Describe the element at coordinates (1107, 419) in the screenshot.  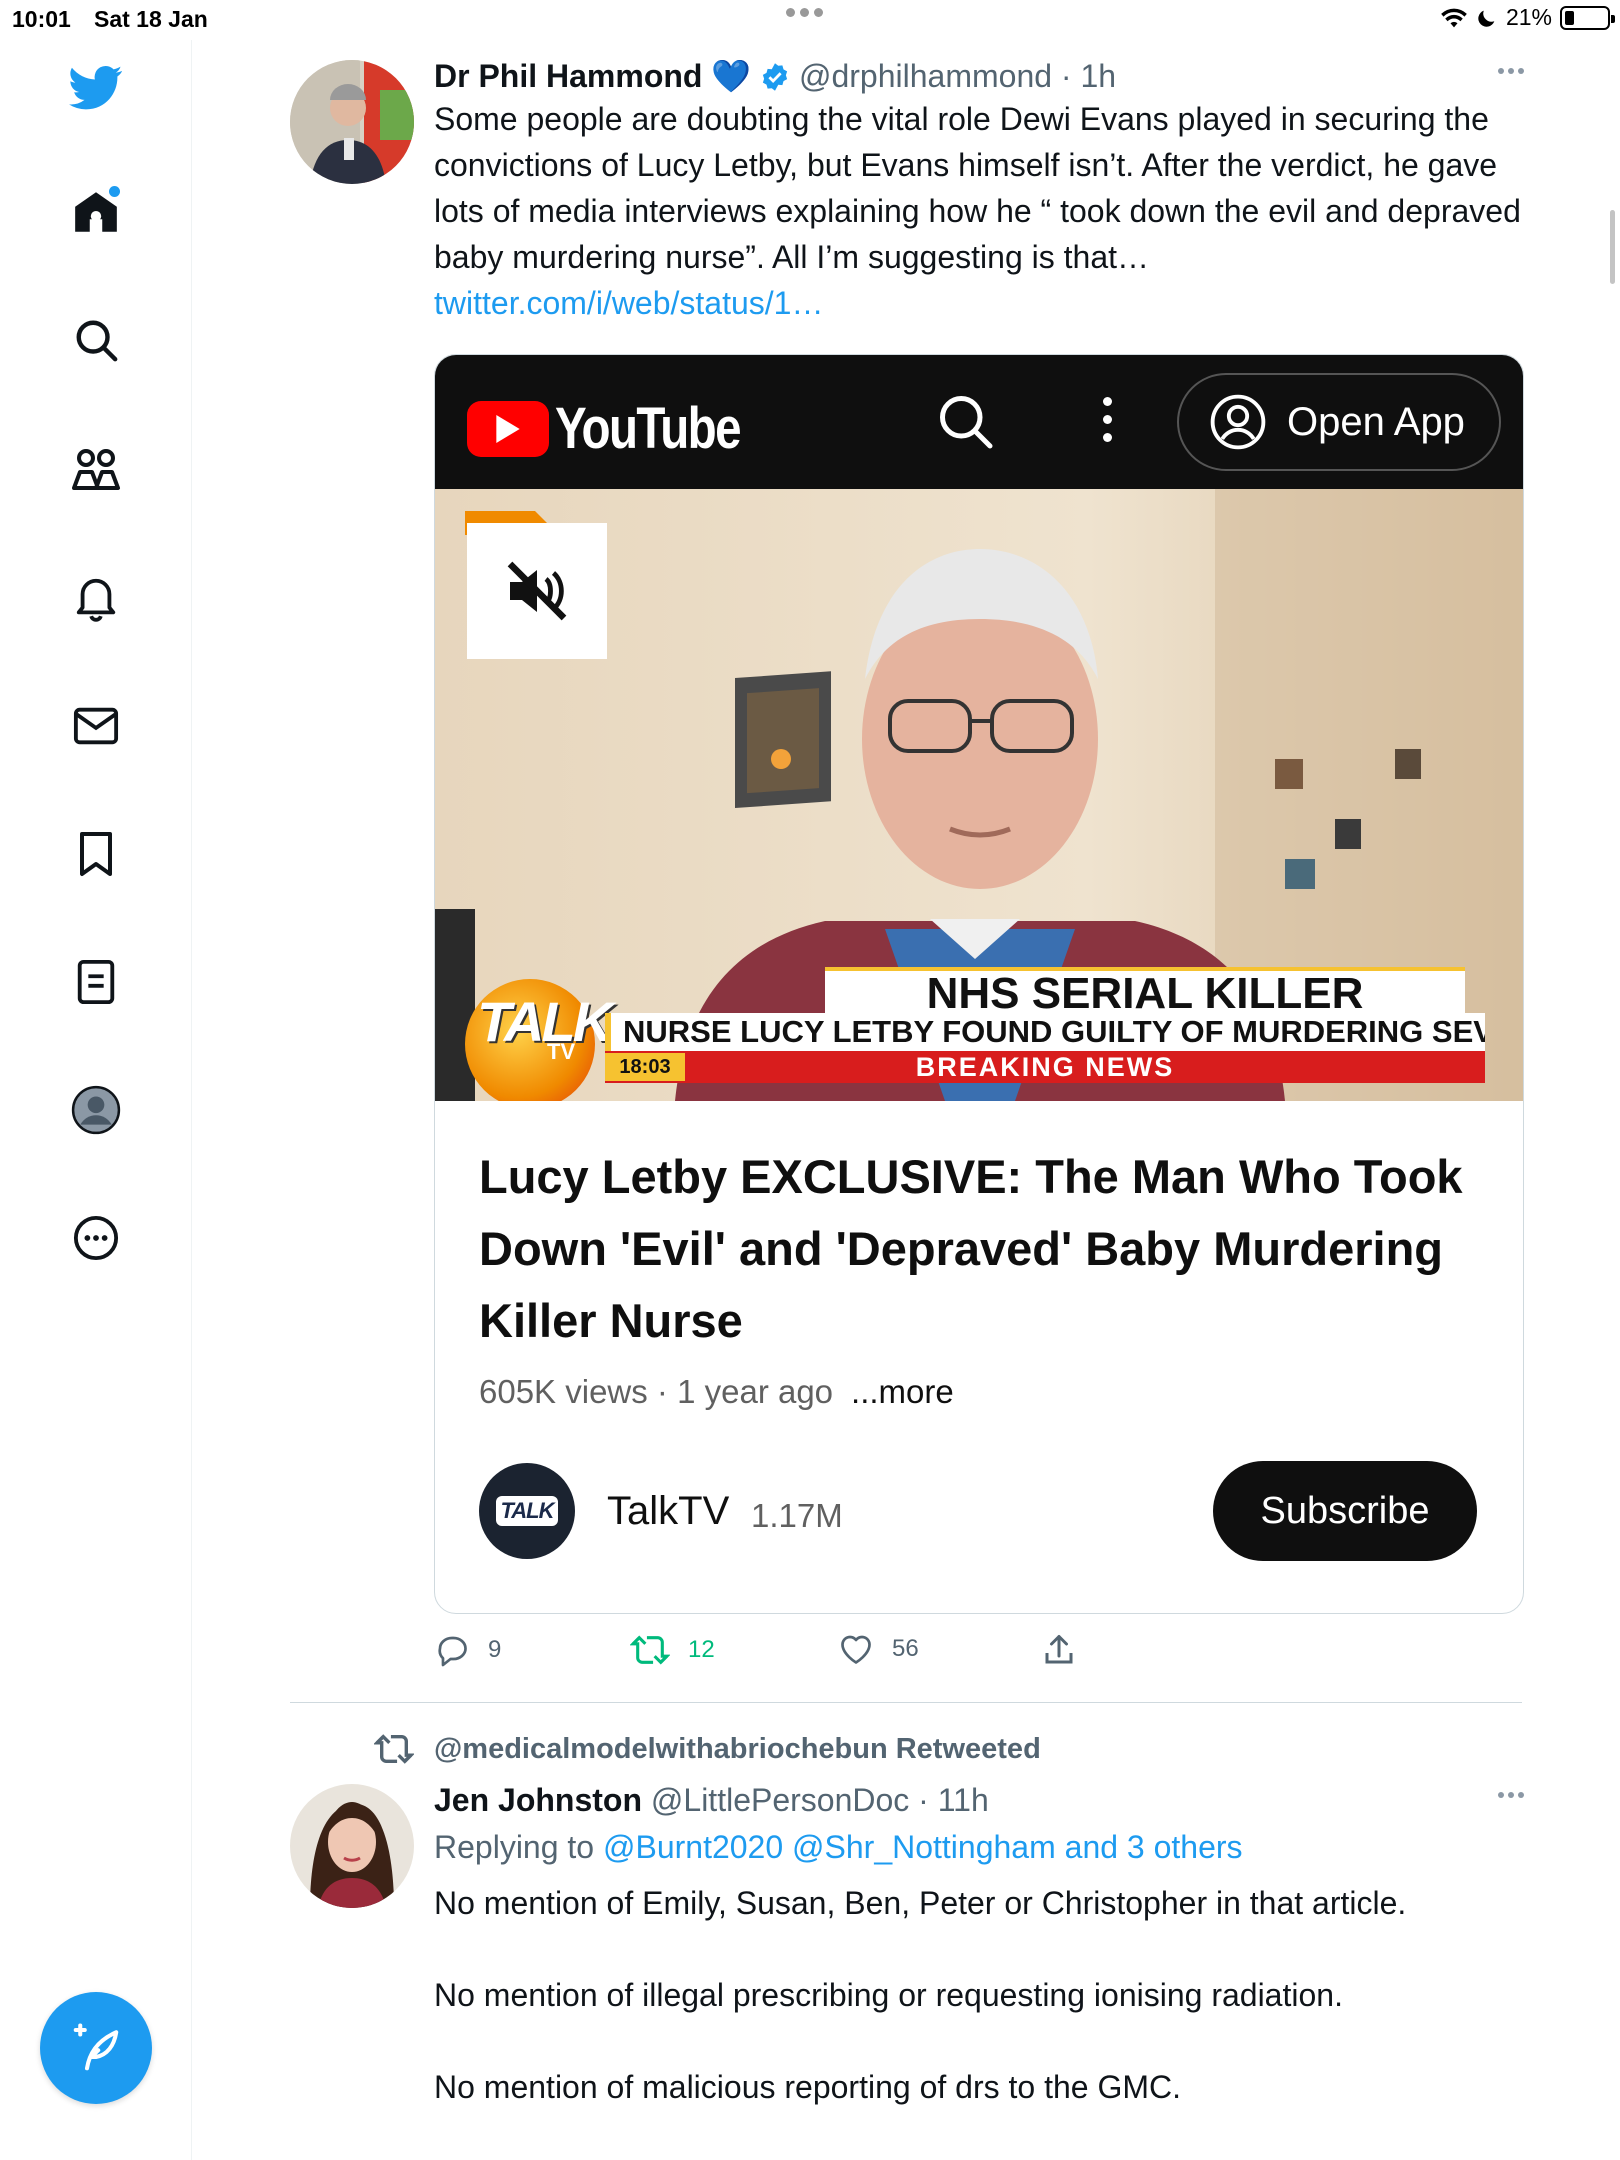
I see `kebab-menu-icon` at that location.